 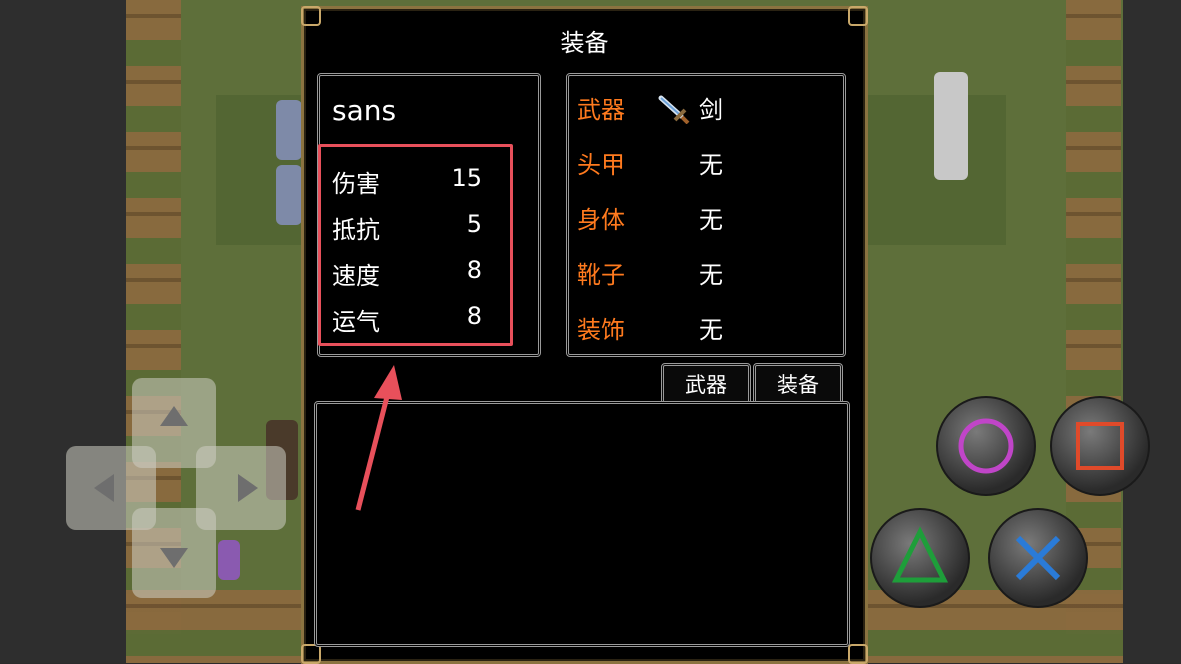 I want to click on equip-slot-body: 身体 无, so click(x=702, y=220).